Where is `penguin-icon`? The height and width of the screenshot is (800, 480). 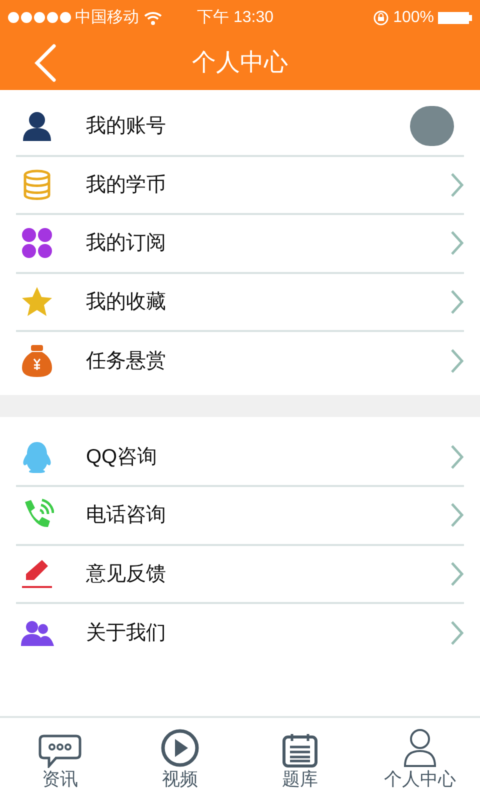
penguin-icon is located at coordinates (37, 457).